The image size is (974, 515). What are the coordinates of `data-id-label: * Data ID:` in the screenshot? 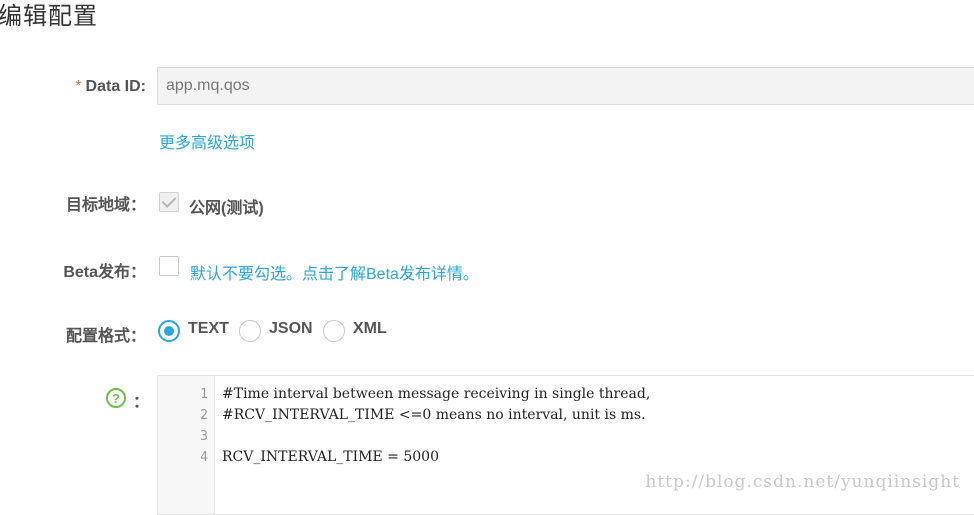 It's located at (110, 87).